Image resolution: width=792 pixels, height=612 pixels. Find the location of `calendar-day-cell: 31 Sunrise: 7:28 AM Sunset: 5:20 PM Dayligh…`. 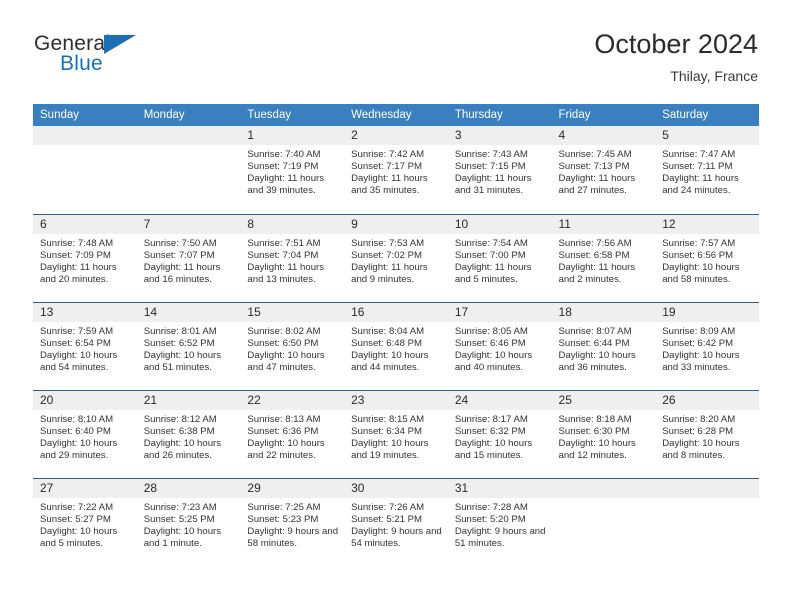

calendar-day-cell: 31 Sunrise: 7:28 AM Sunset: 5:20 PM Dayligh… is located at coordinates (499, 521).